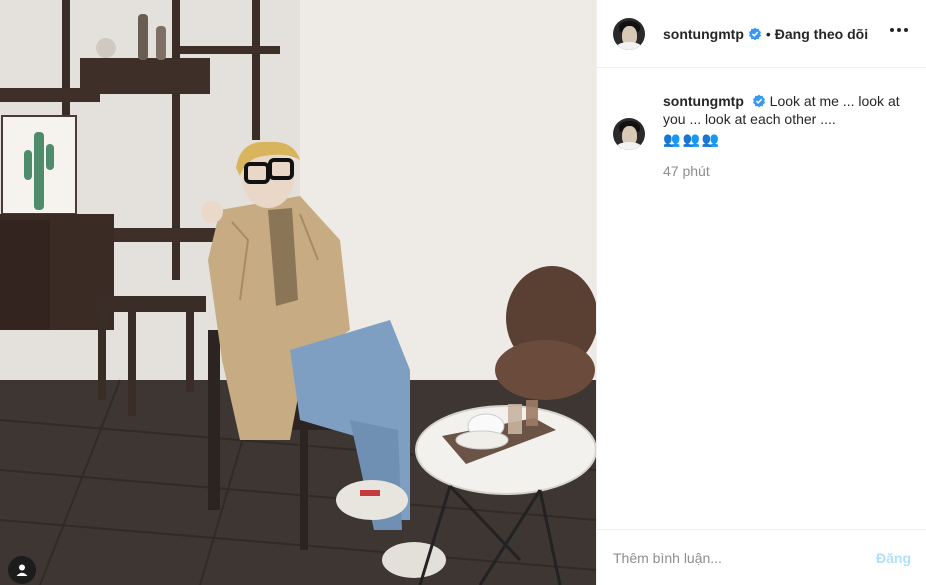 This screenshot has height=585, width=926. Describe the element at coordinates (761, 34) in the screenshot. I see `post-header: sontungmtp • Đang theo dõi` at that location.